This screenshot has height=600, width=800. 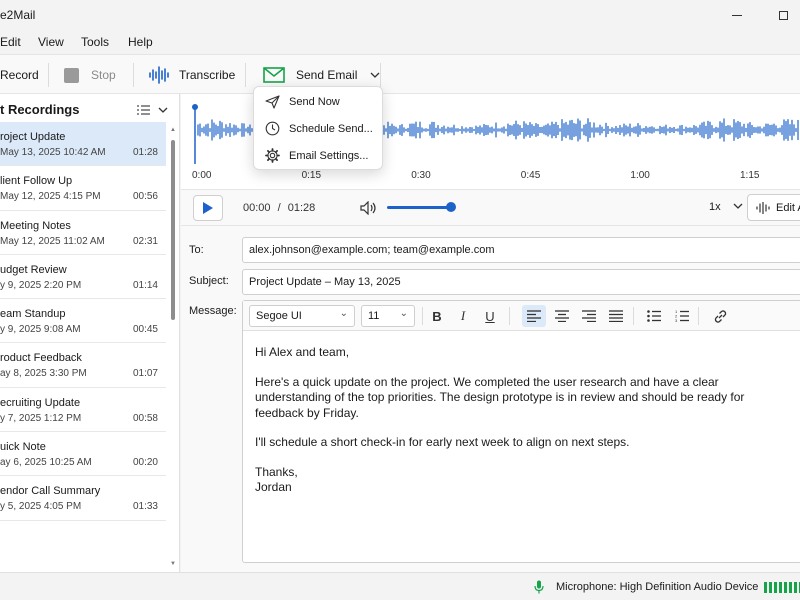 I want to click on recording-duration: 01:14, so click(x=145, y=285).